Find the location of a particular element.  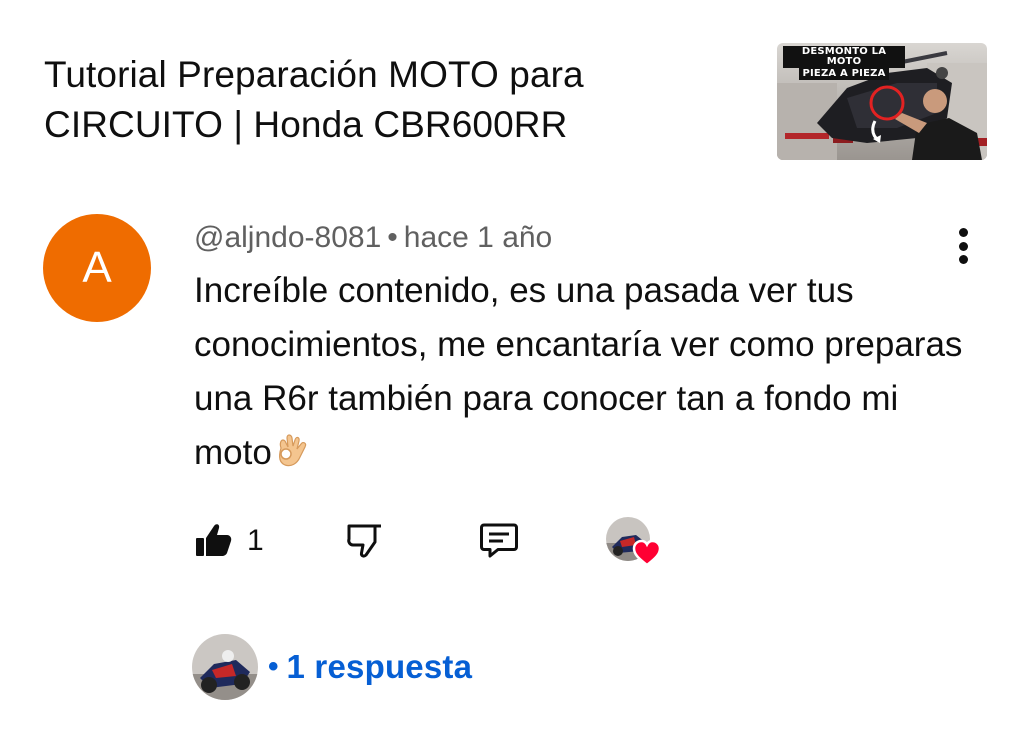

more-vertical-icon is located at coordinates (963, 232).